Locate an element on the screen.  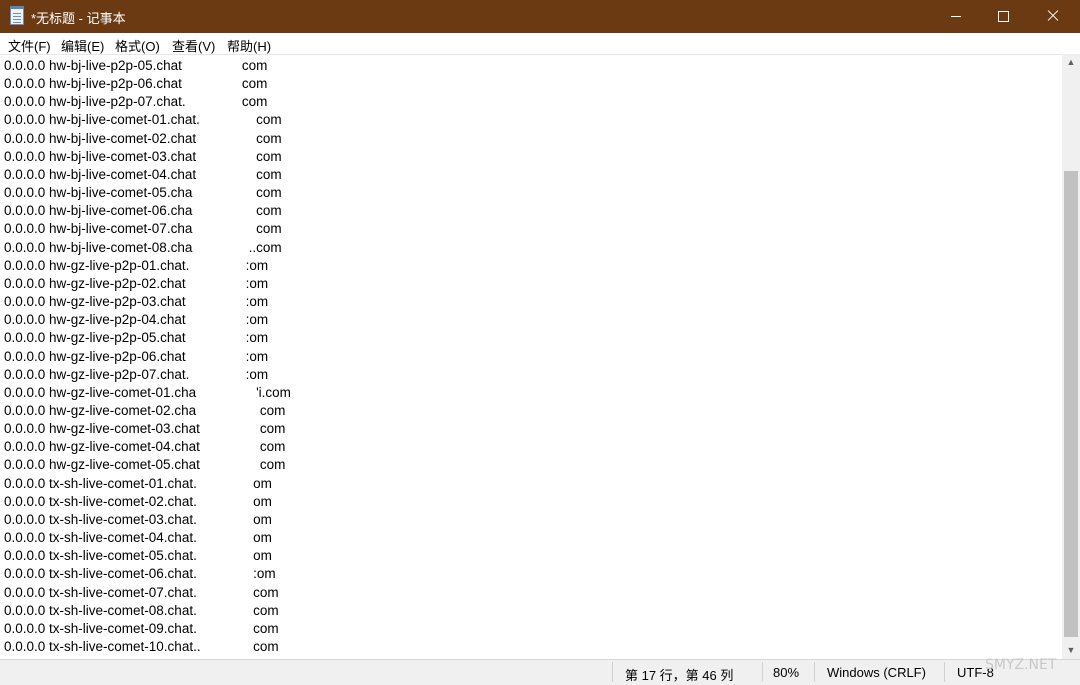
title-bar: *无标题 - 记事本 is located at coordinates (540, 16).